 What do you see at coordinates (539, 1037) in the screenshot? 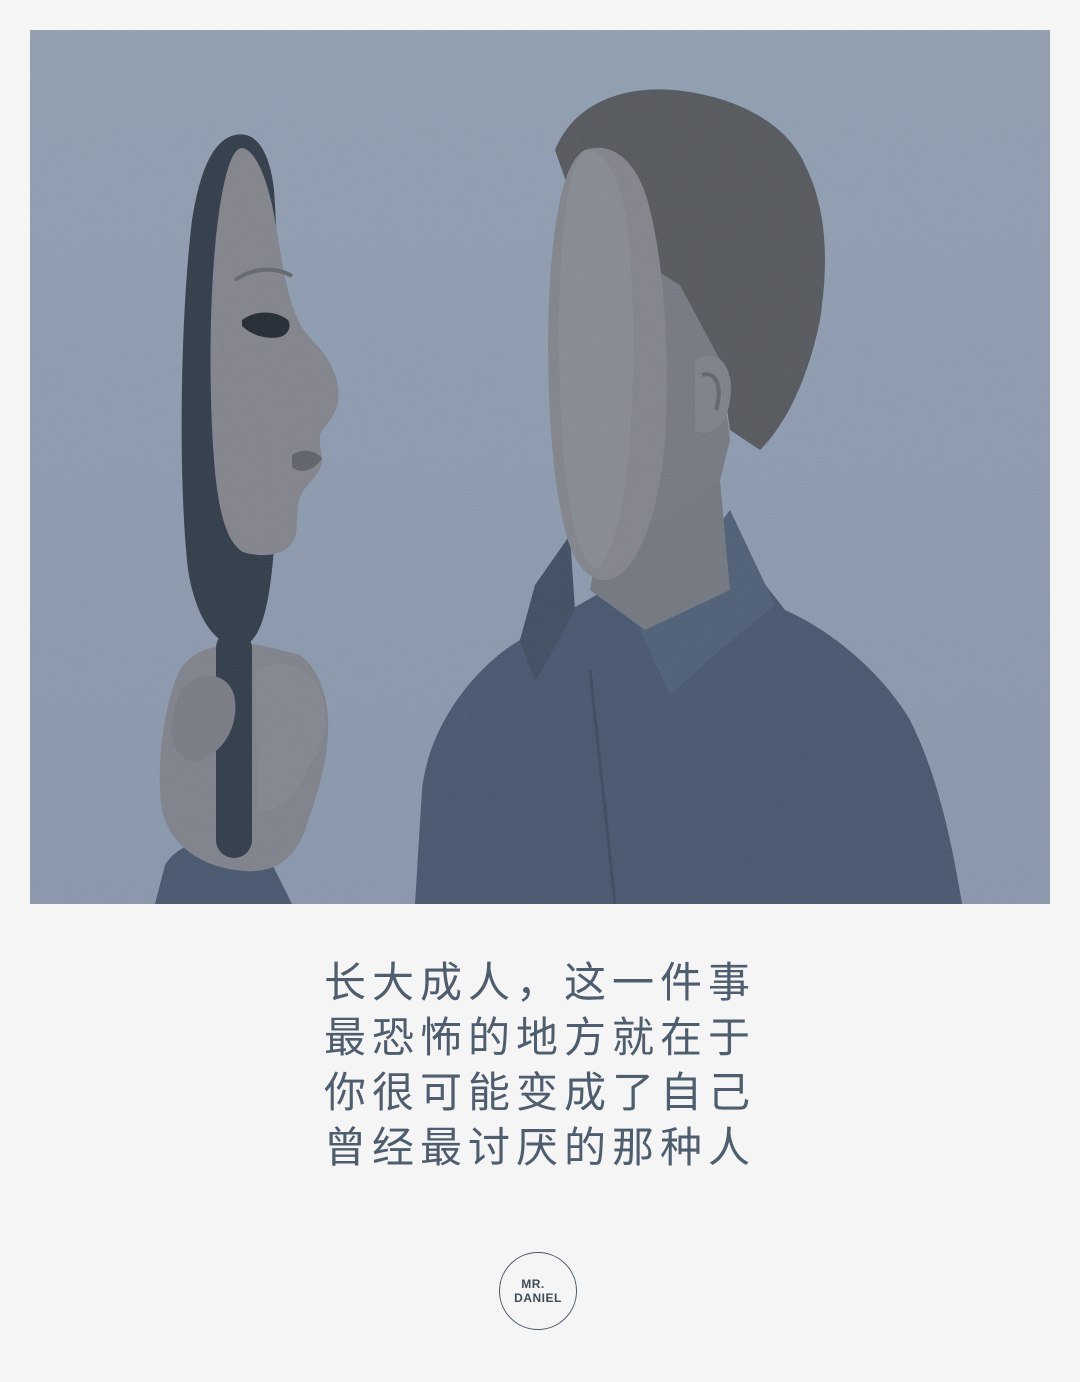
I see `quote-line-2: 最恐怖的地方就在于` at bounding box center [539, 1037].